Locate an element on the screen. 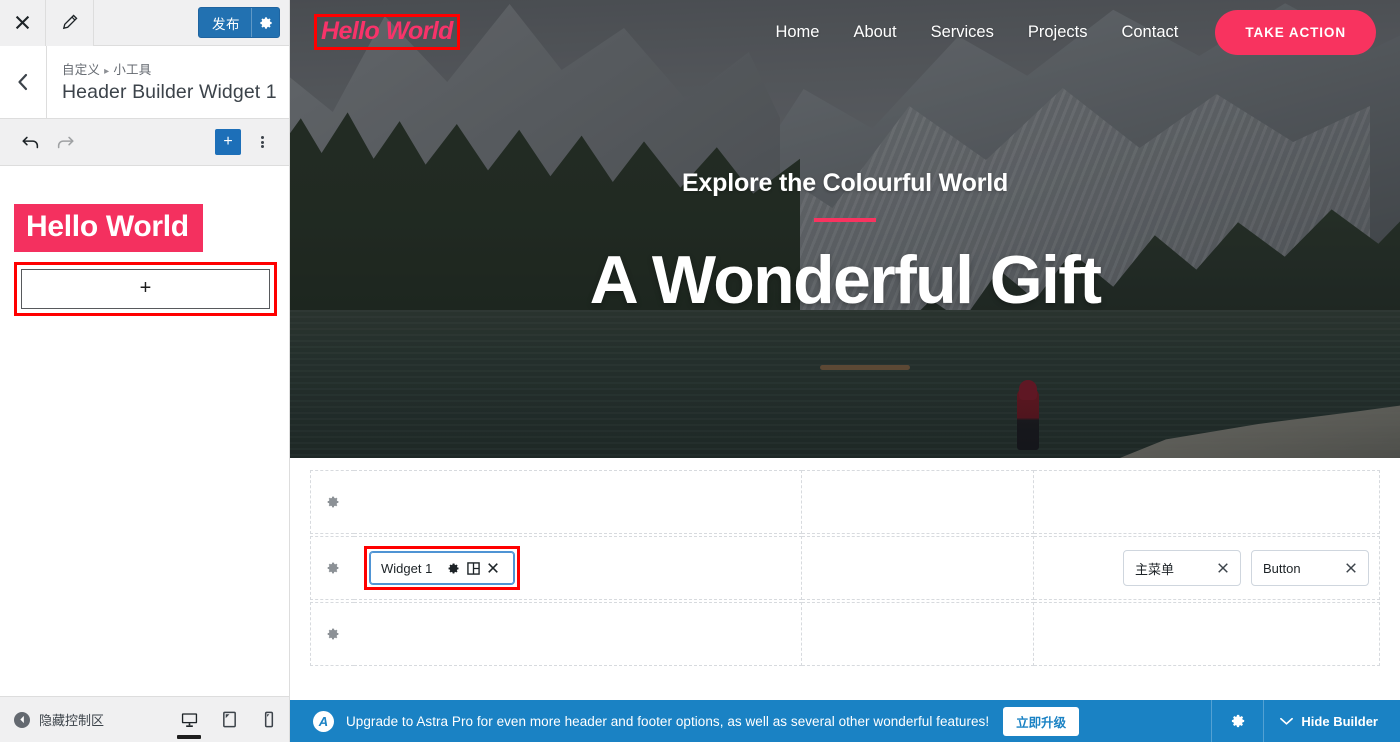  kebab-menu-icon is located at coordinates (262, 142).